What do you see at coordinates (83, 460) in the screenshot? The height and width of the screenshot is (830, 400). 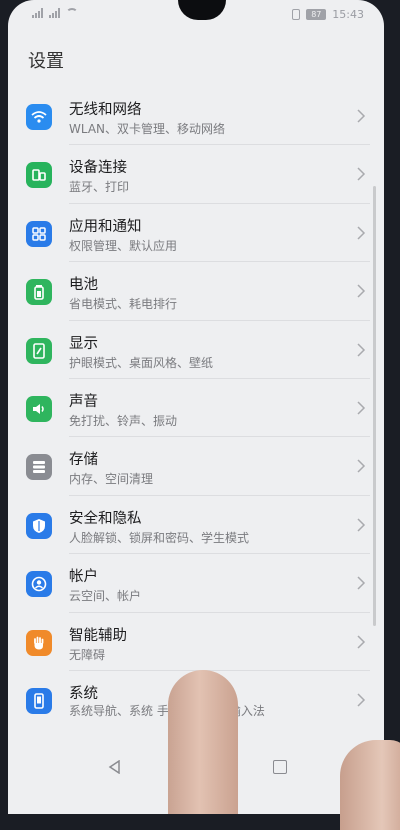 I see `item-title: 存储` at bounding box center [83, 460].